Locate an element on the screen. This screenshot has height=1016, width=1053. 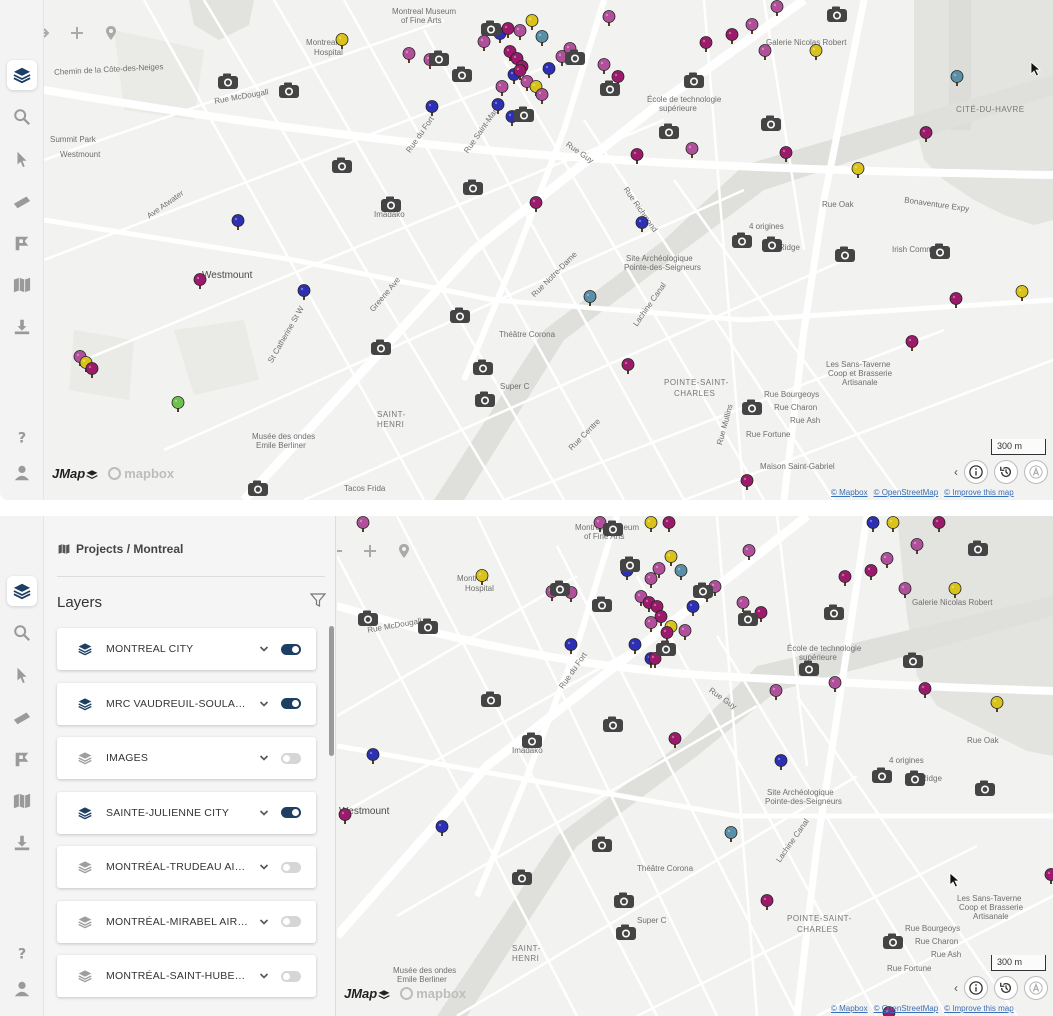
layer-item: SAINTE-JULIENNE CITY is located at coordinates (186, 812).